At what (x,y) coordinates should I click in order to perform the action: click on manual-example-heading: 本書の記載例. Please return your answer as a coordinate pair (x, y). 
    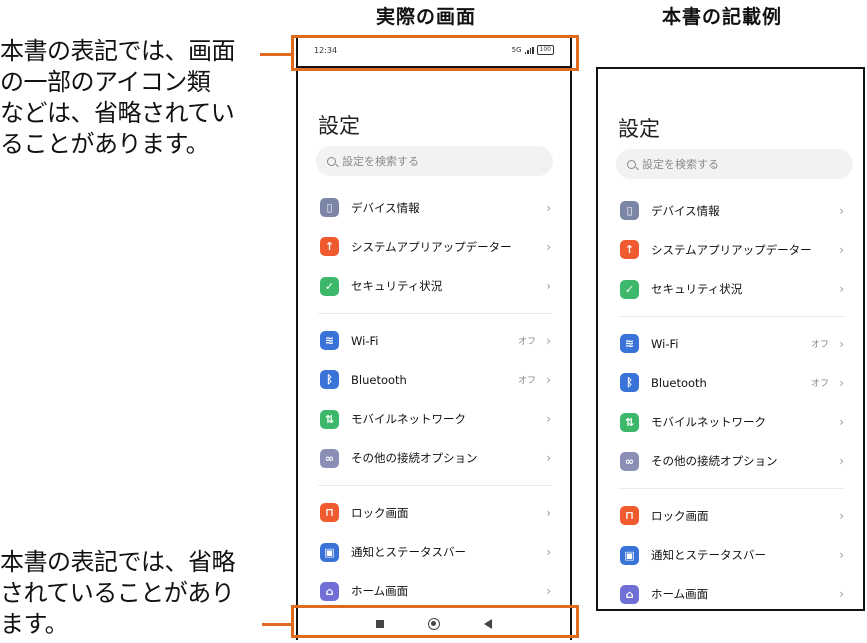
    Looking at the image, I should click on (722, 17).